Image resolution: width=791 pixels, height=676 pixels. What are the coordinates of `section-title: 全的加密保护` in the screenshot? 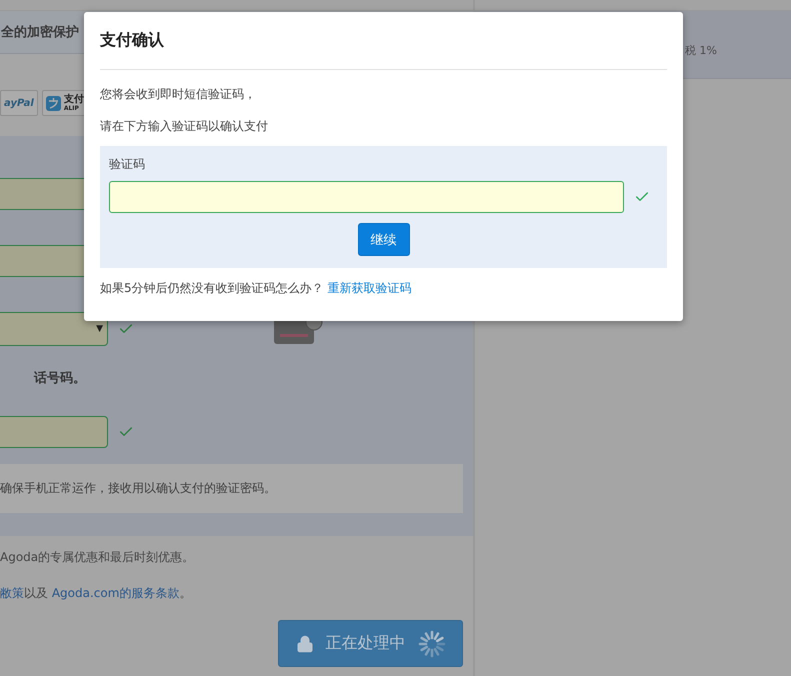 It's located at (40, 32).